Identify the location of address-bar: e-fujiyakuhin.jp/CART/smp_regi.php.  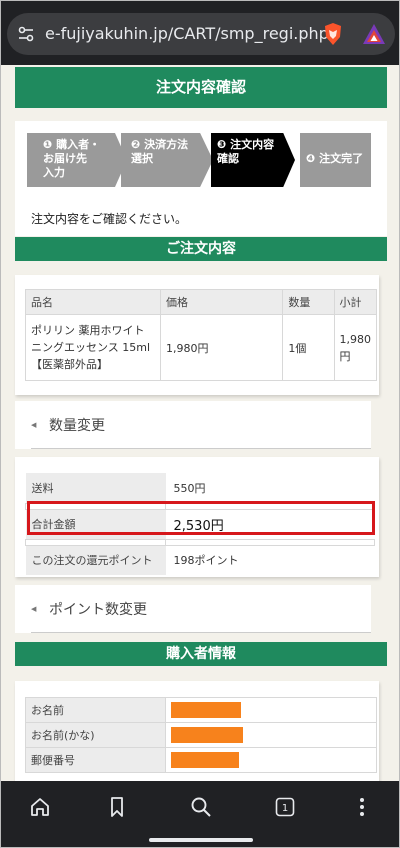
(201, 34).